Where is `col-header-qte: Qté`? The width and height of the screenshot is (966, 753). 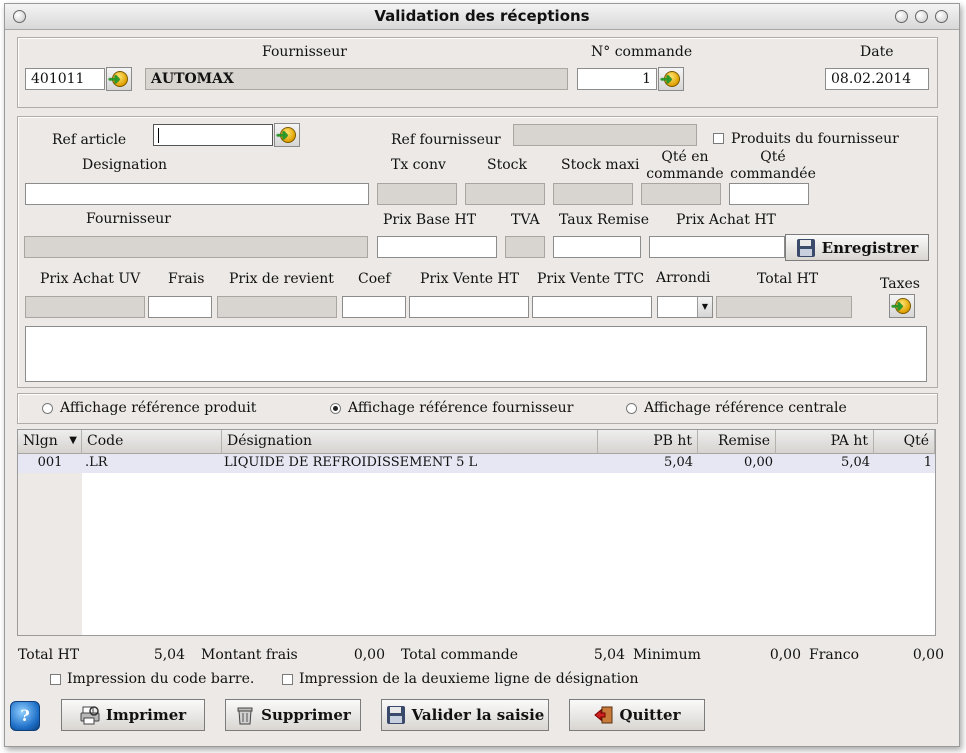 col-header-qte: Qté is located at coordinates (904, 442).